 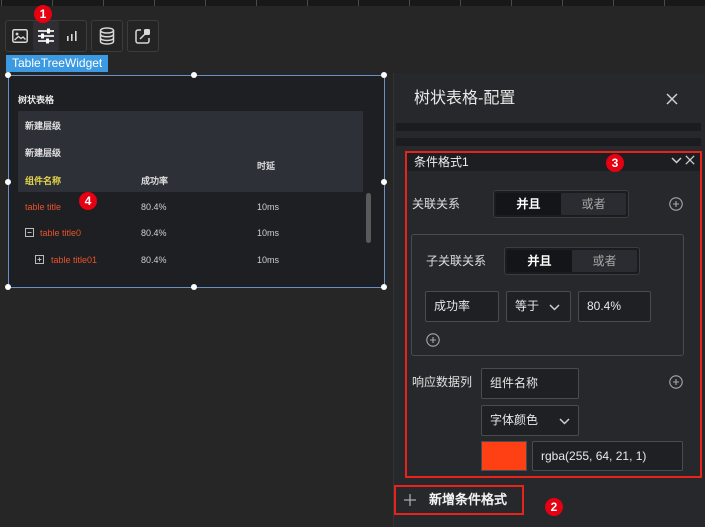 What do you see at coordinates (614, 306) in the screenshot?
I see `condition-value-input: 80.4%` at bounding box center [614, 306].